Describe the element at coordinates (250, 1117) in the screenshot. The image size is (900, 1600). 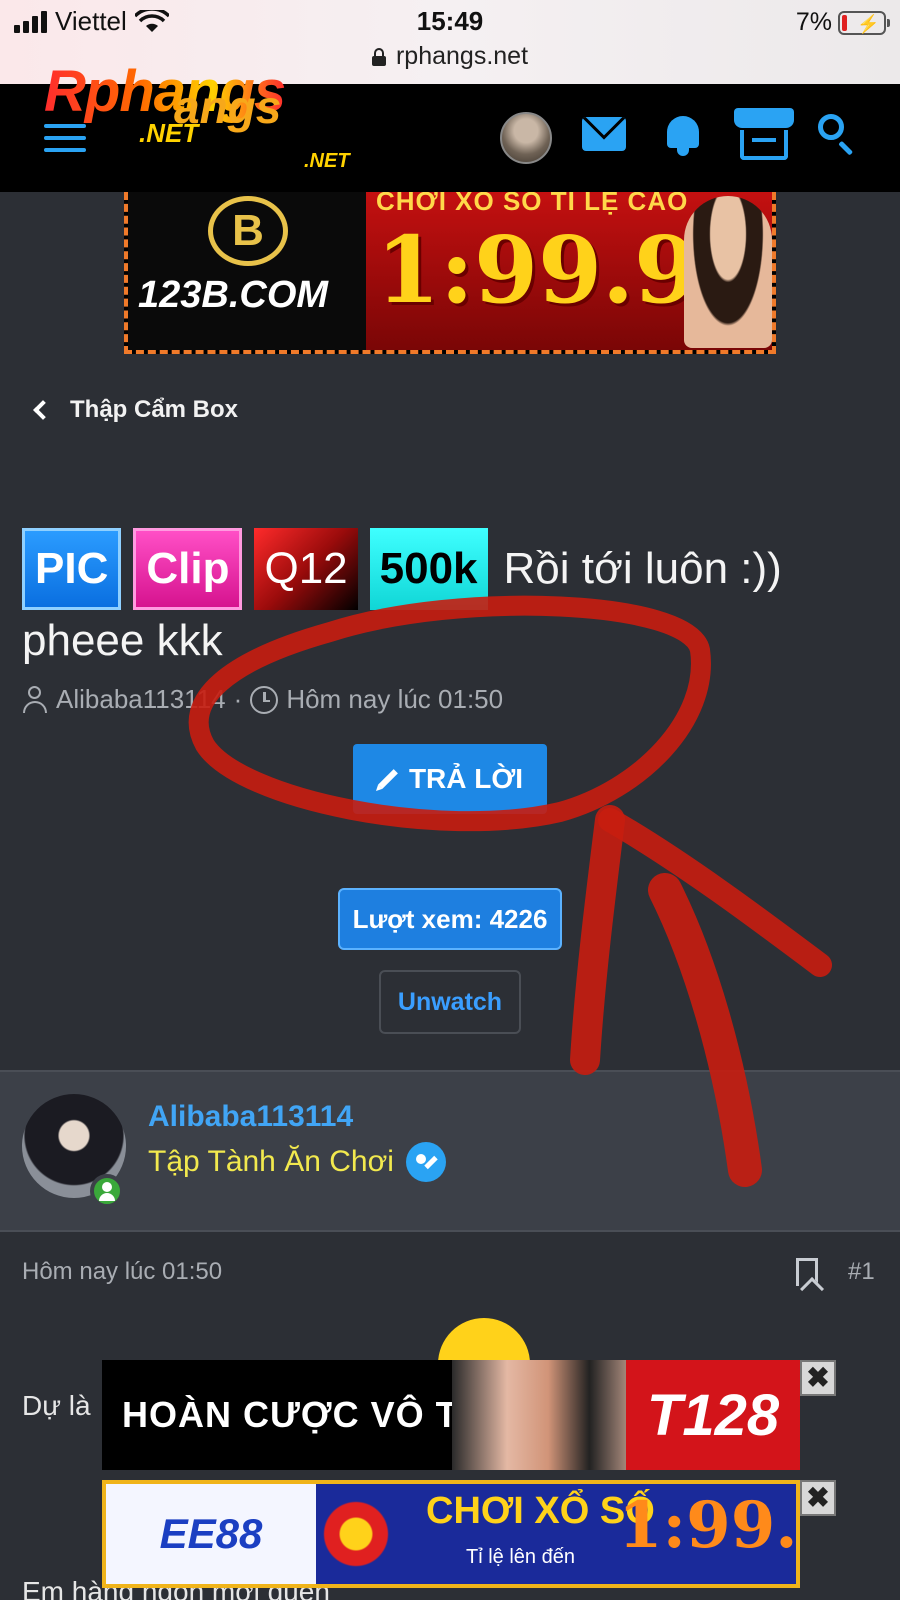
I see `author-name: Alibaba113114` at that location.